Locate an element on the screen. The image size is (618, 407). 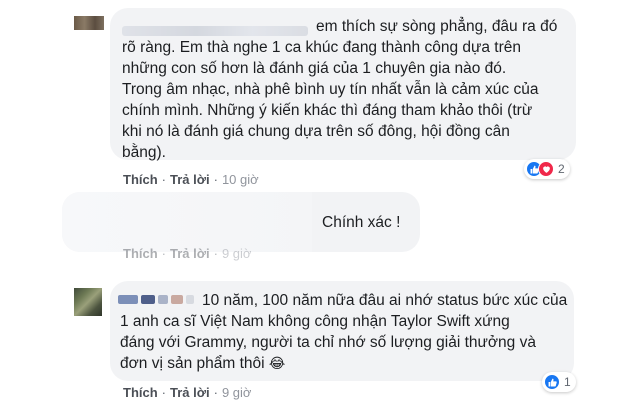
comment-text-line: bằng). is located at coordinates (144, 152).